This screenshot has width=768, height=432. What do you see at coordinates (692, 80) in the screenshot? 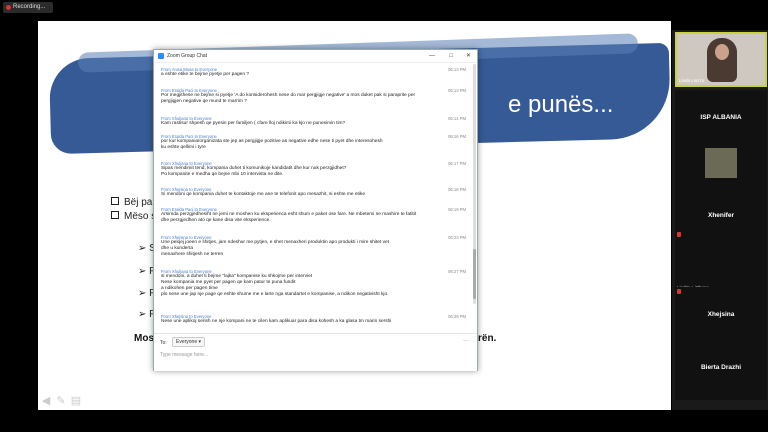
I see `participant-name: Linda Lluzzo` at bounding box center [692, 80].